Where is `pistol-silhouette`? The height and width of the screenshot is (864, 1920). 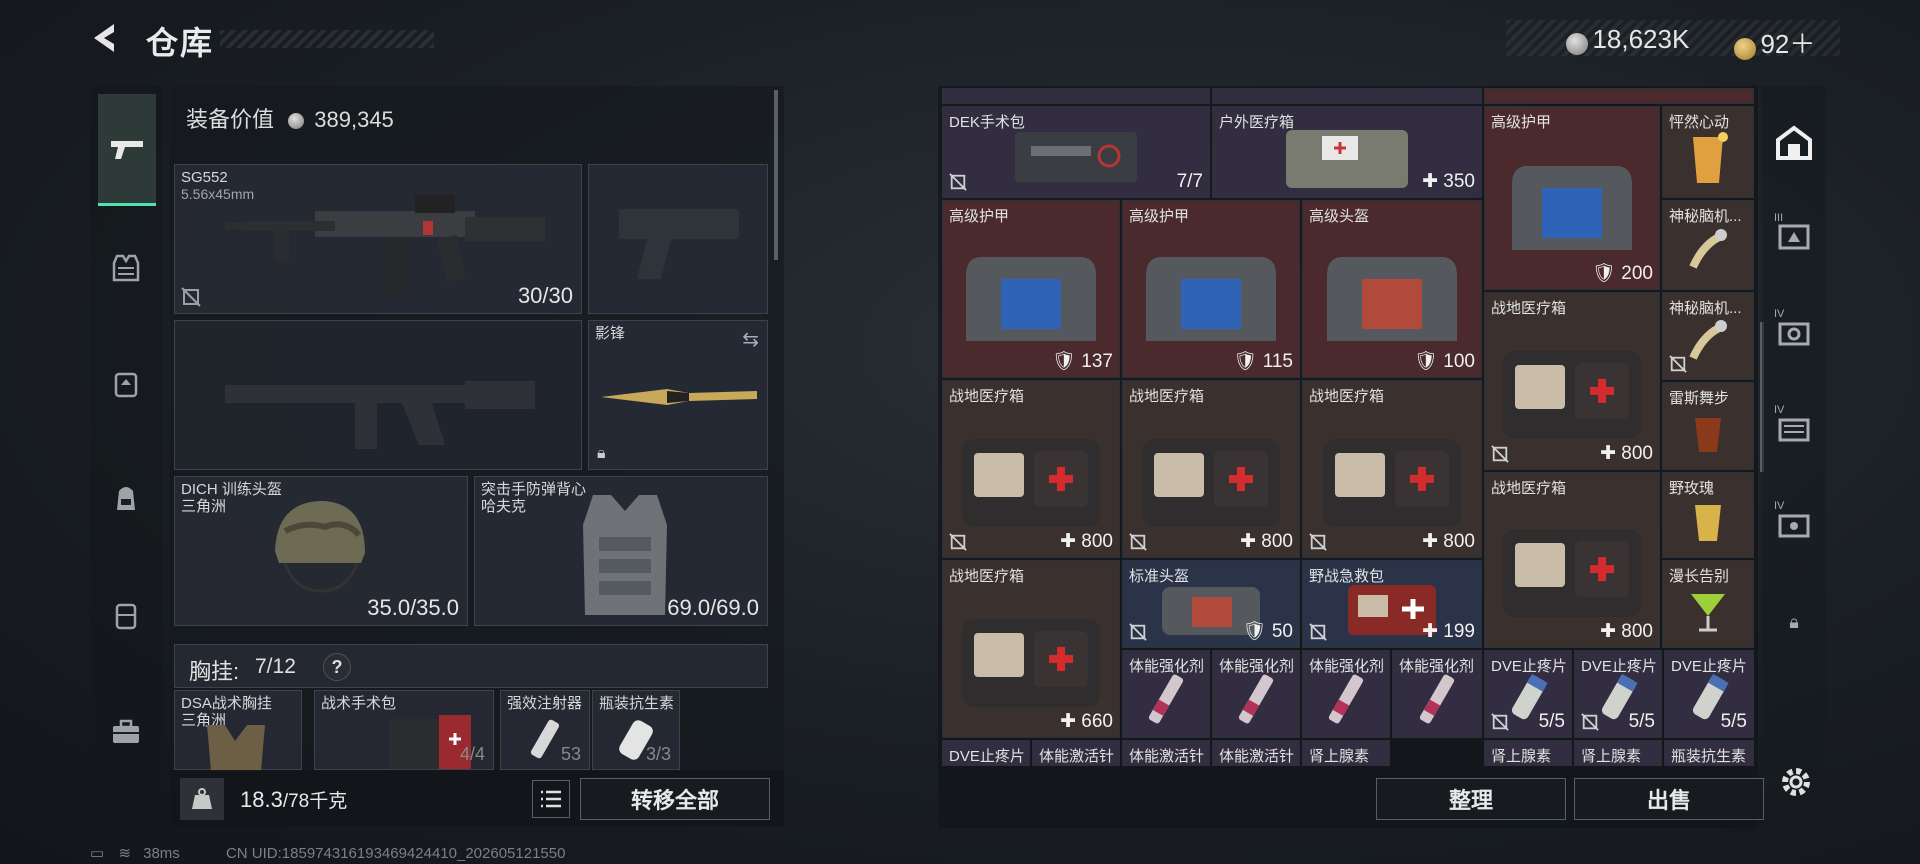
pistol-silhouette is located at coordinates (679, 244).